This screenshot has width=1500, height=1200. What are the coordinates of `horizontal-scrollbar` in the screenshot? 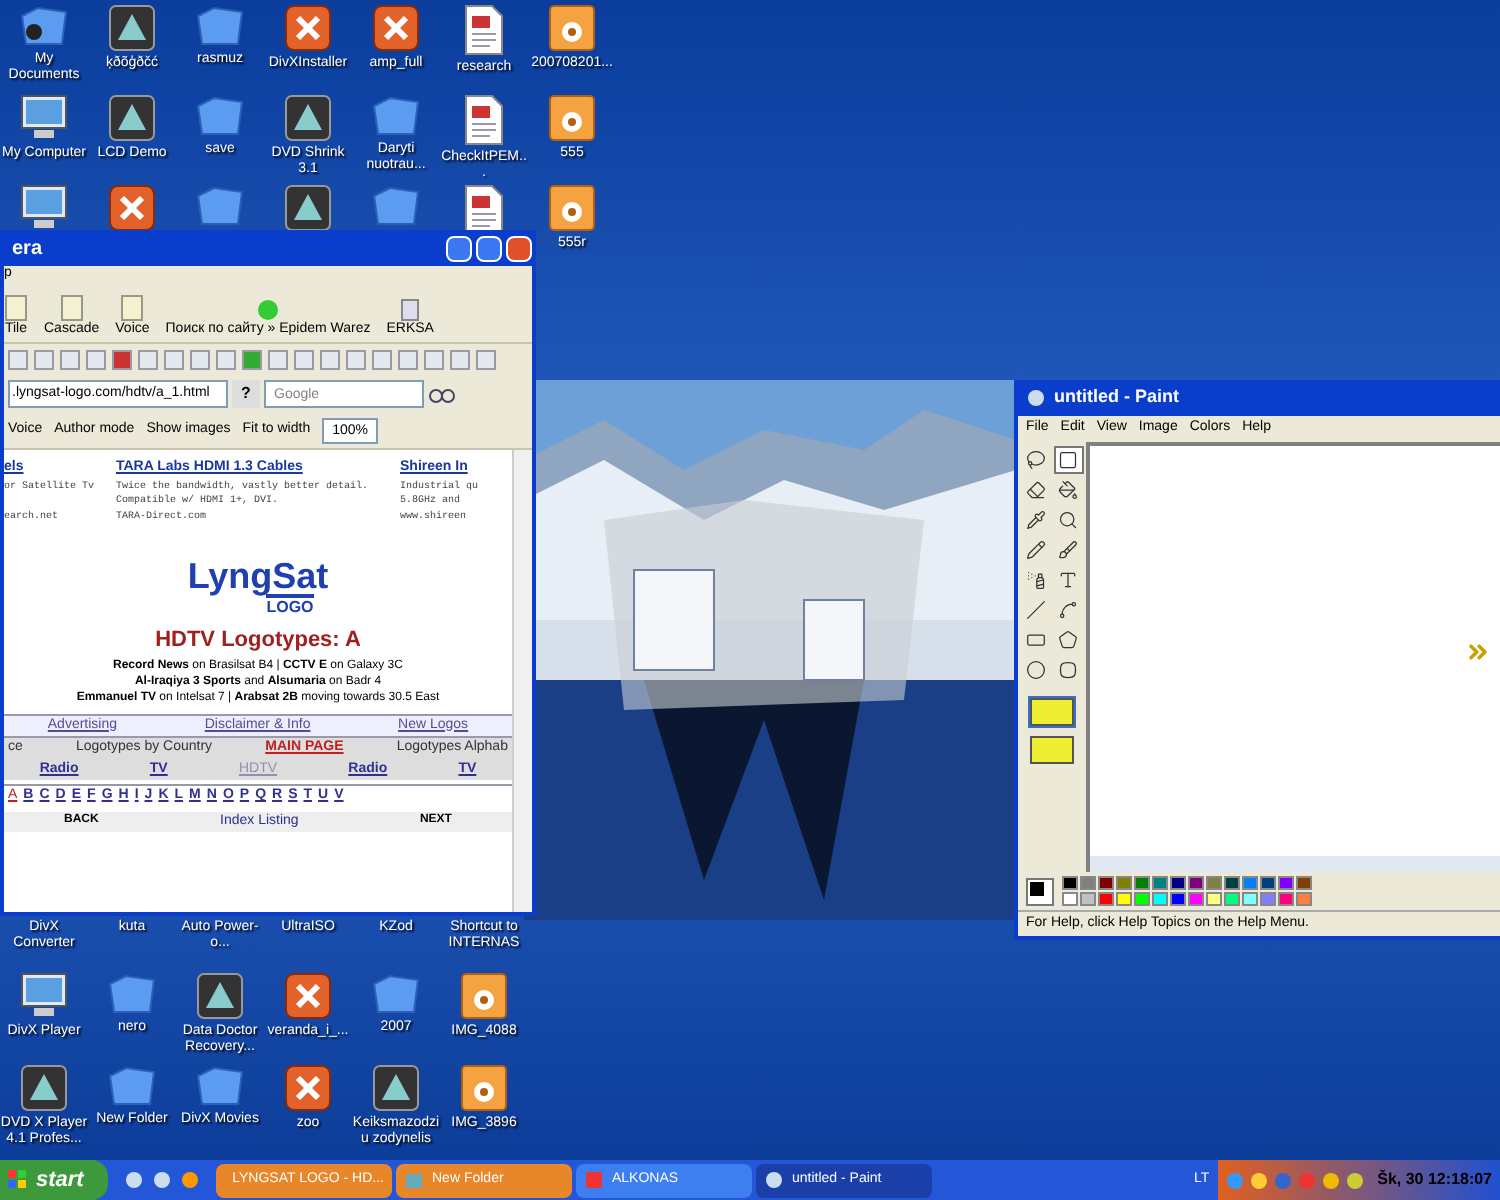 It's located at (1295, 864).